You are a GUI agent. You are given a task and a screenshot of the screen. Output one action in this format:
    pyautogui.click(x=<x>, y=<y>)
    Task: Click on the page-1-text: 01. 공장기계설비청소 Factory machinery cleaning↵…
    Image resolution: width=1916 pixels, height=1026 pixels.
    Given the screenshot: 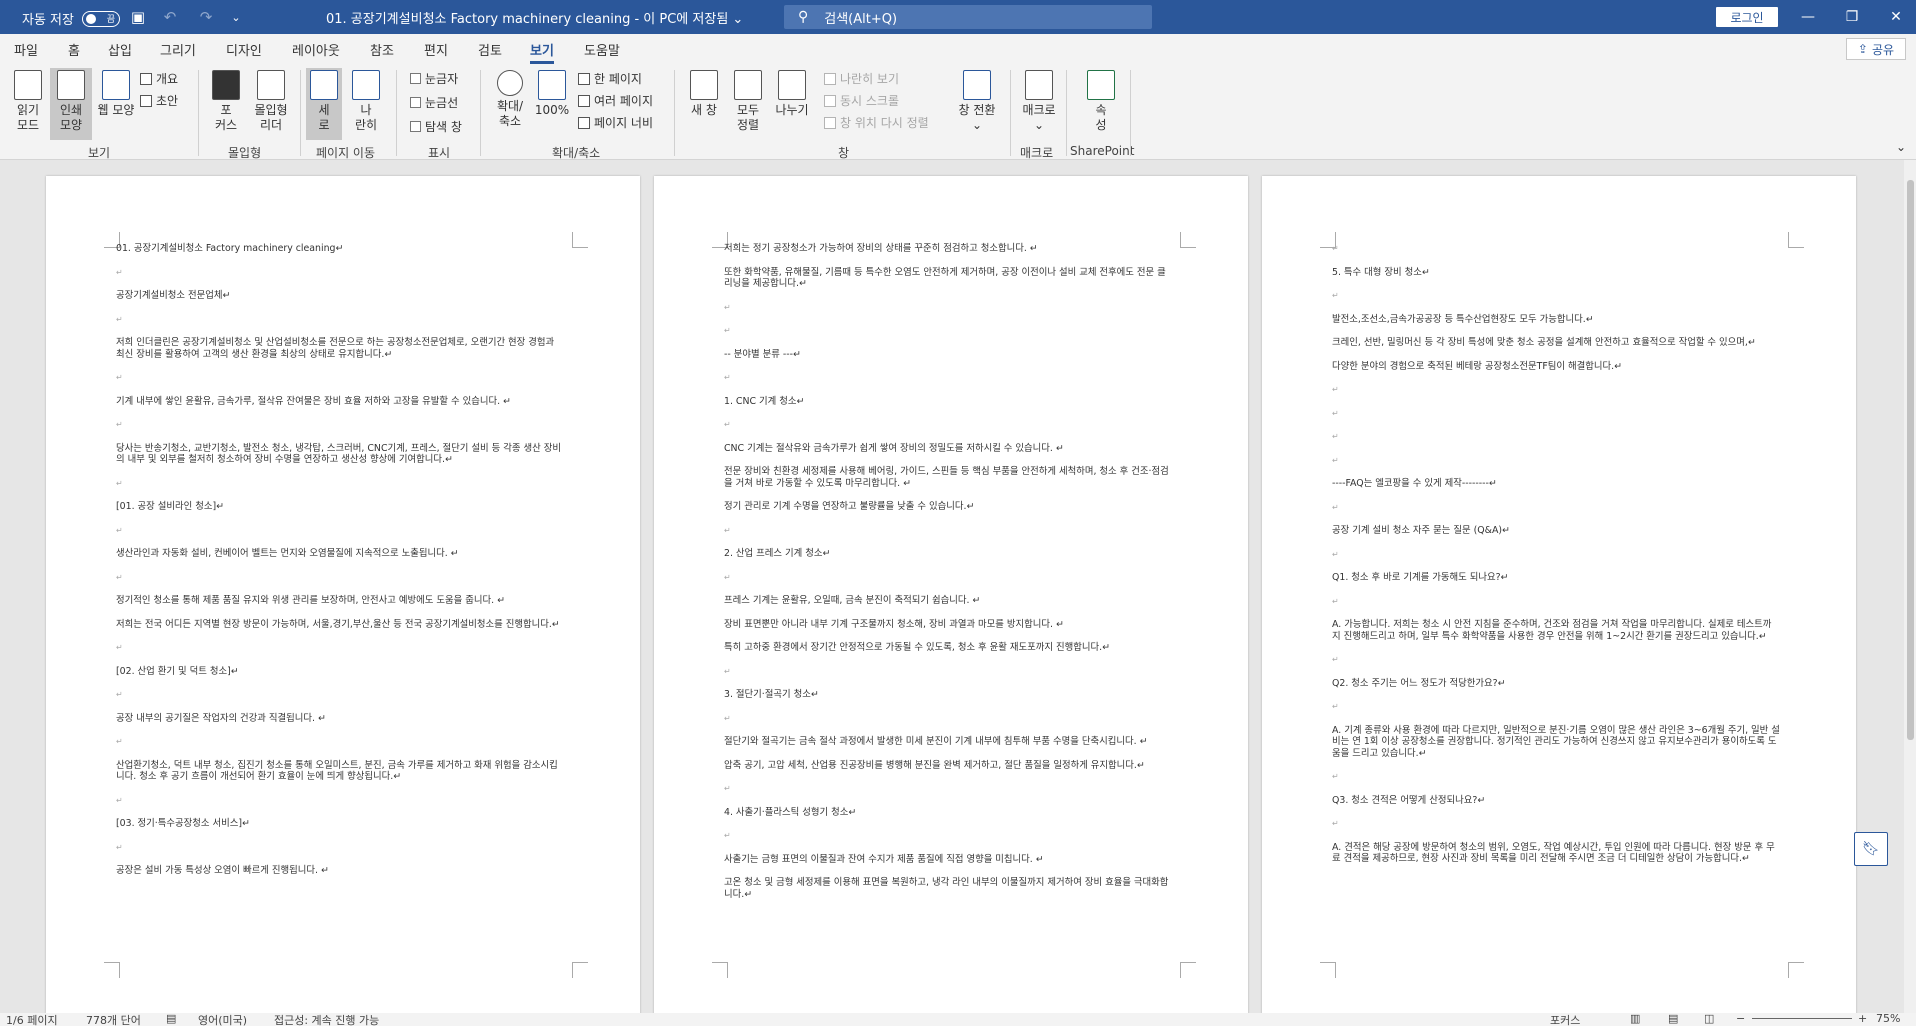 What is the action you would take?
    pyautogui.click(x=340, y=566)
    